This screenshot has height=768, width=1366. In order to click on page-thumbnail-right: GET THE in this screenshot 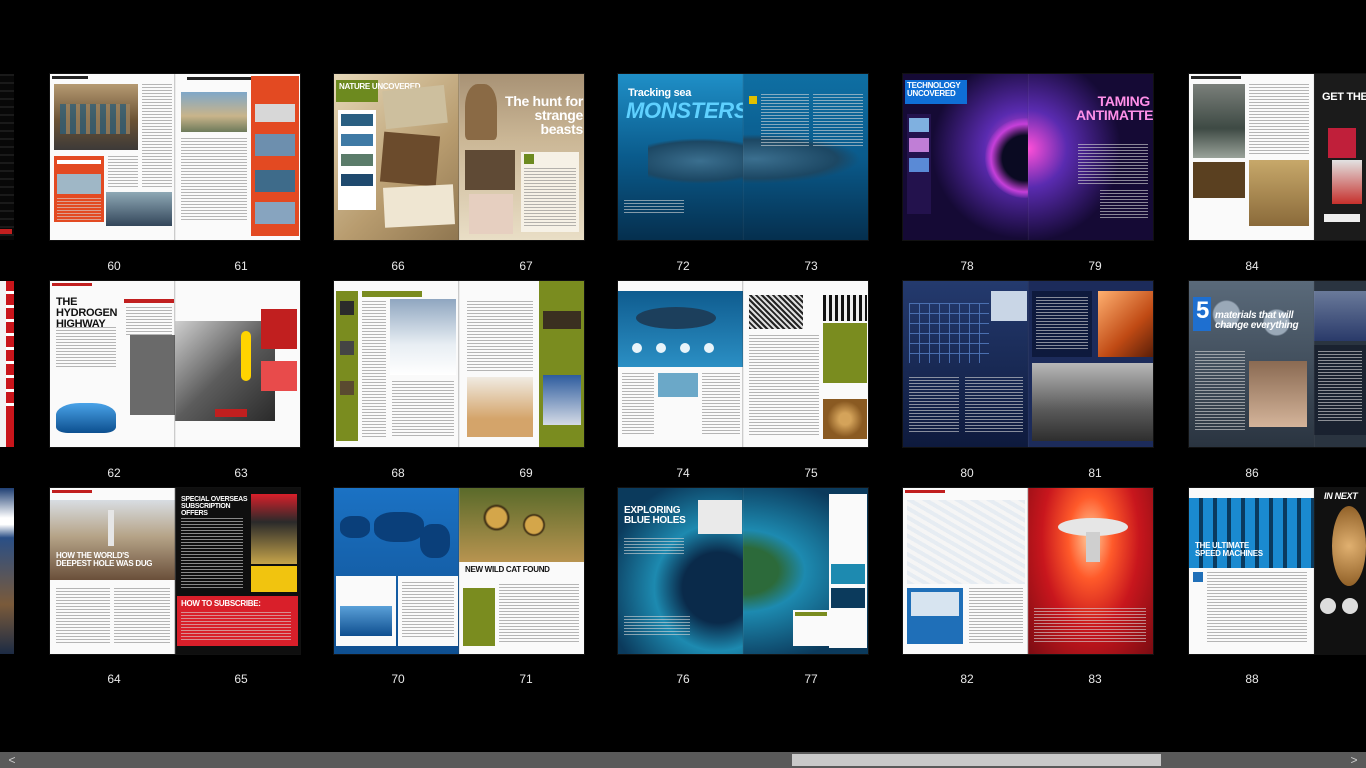, I will do `click(1340, 157)`.